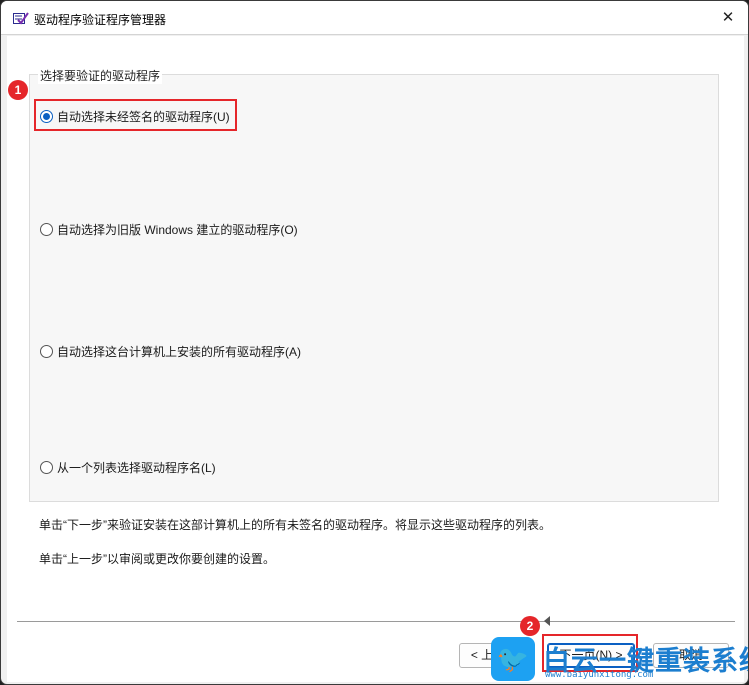 This screenshot has height=685, width=749. Describe the element at coordinates (374, 18) in the screenshot. I see `title-bar: 驱动程序验证程序管理器 ✕` at that location.